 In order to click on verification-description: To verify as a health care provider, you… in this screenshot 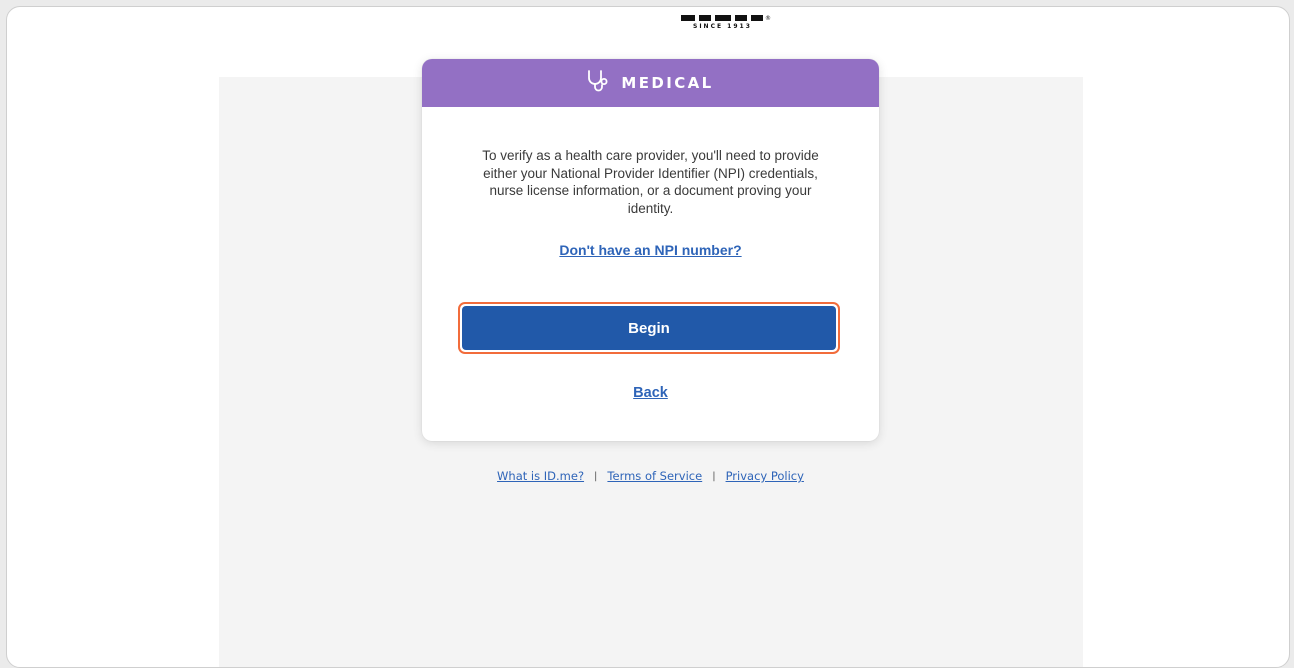, I will do `click(650, 182)`.